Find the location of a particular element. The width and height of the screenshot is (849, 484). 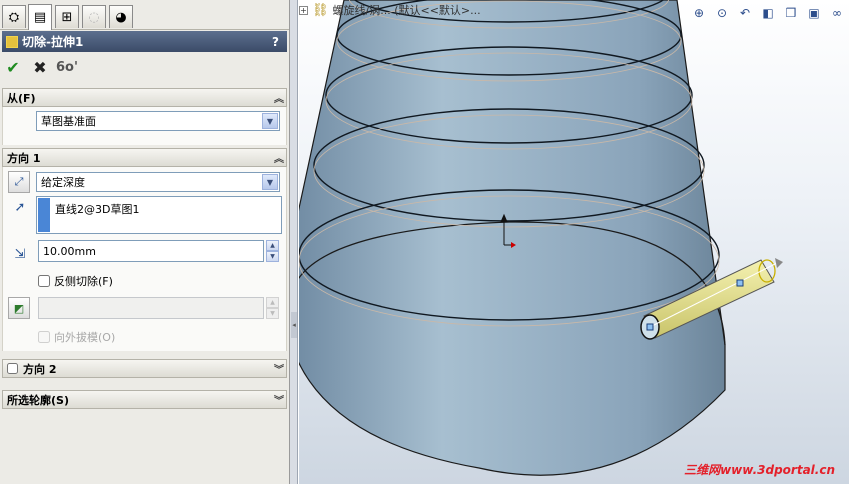

depth-input: 10.00mm is located at coordinates (151, 251).